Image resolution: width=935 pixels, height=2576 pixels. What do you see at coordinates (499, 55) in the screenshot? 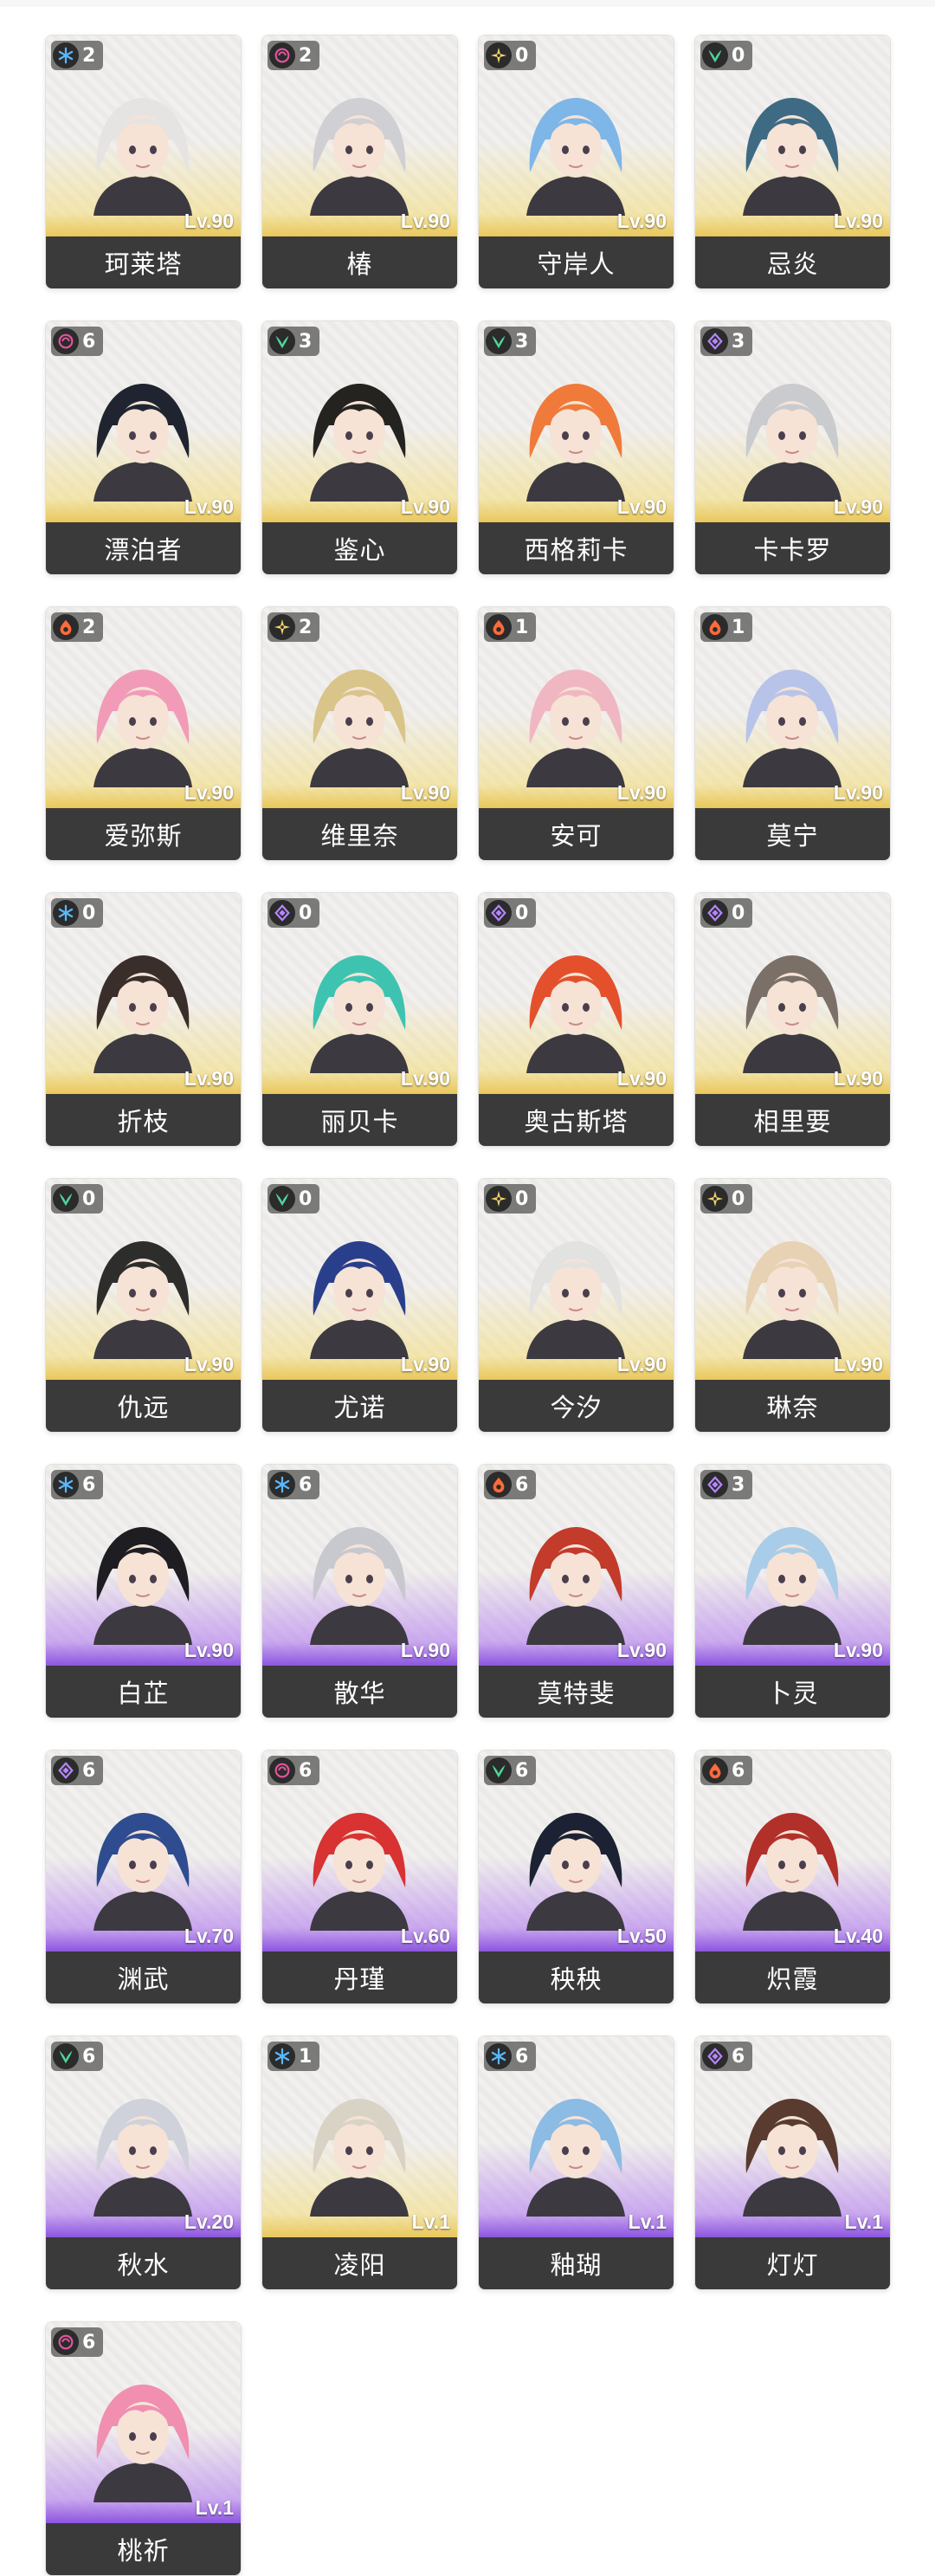
I see `spectro-element-icon` at bounding box center [499, 55].